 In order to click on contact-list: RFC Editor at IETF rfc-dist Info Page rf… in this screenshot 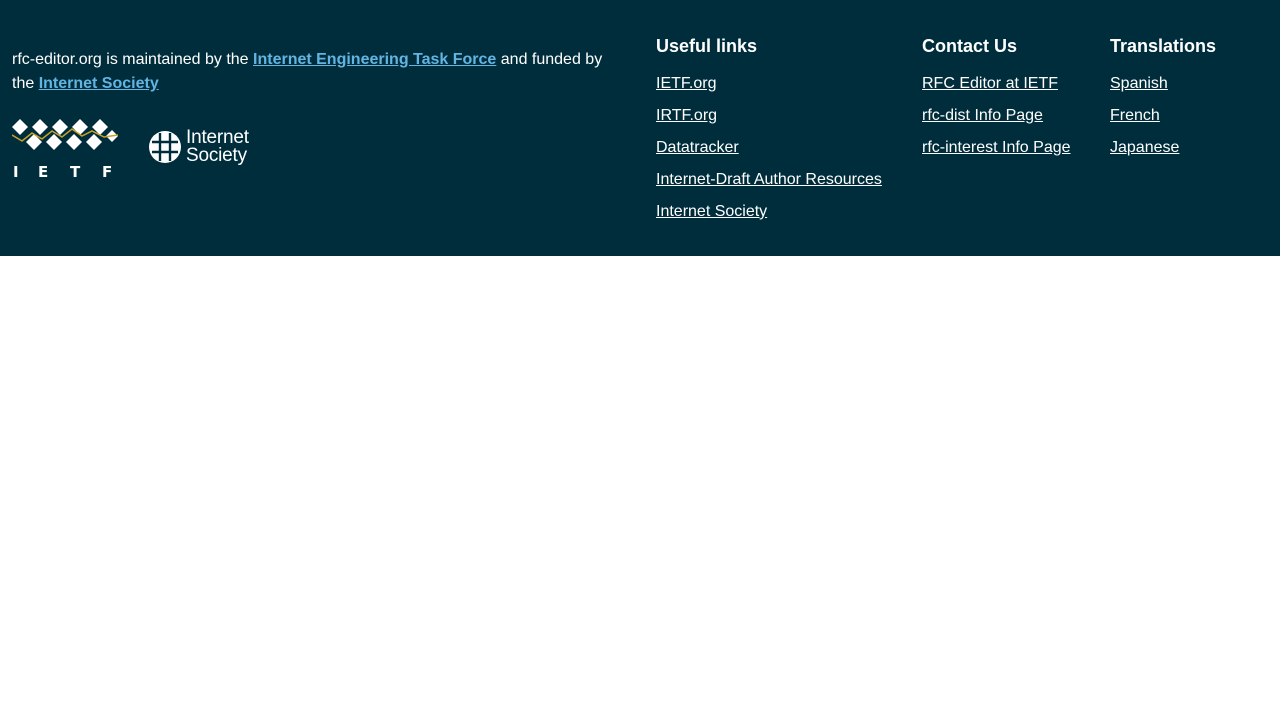, I will do `click(996, 116)`.